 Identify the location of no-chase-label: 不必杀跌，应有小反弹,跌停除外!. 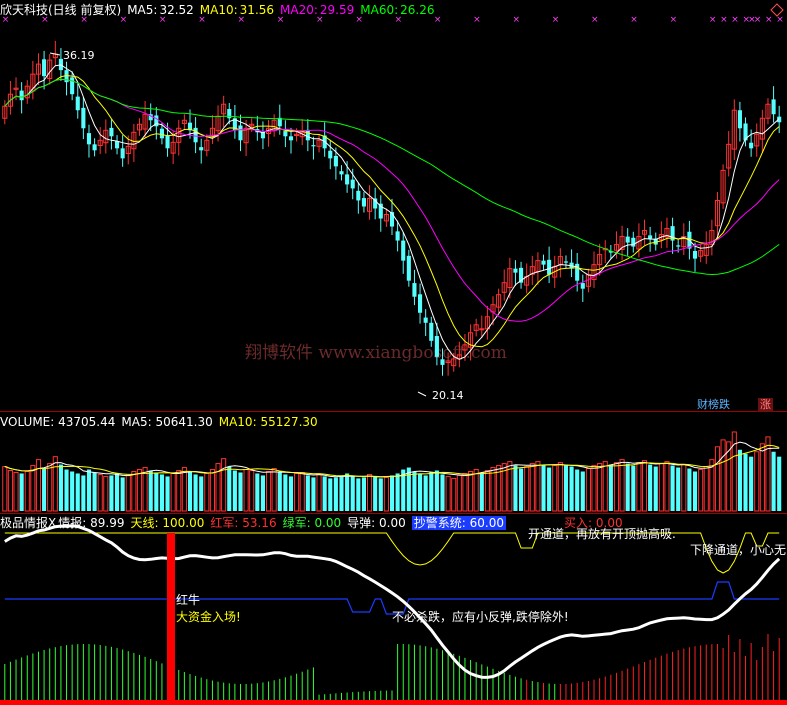
(480, 617).